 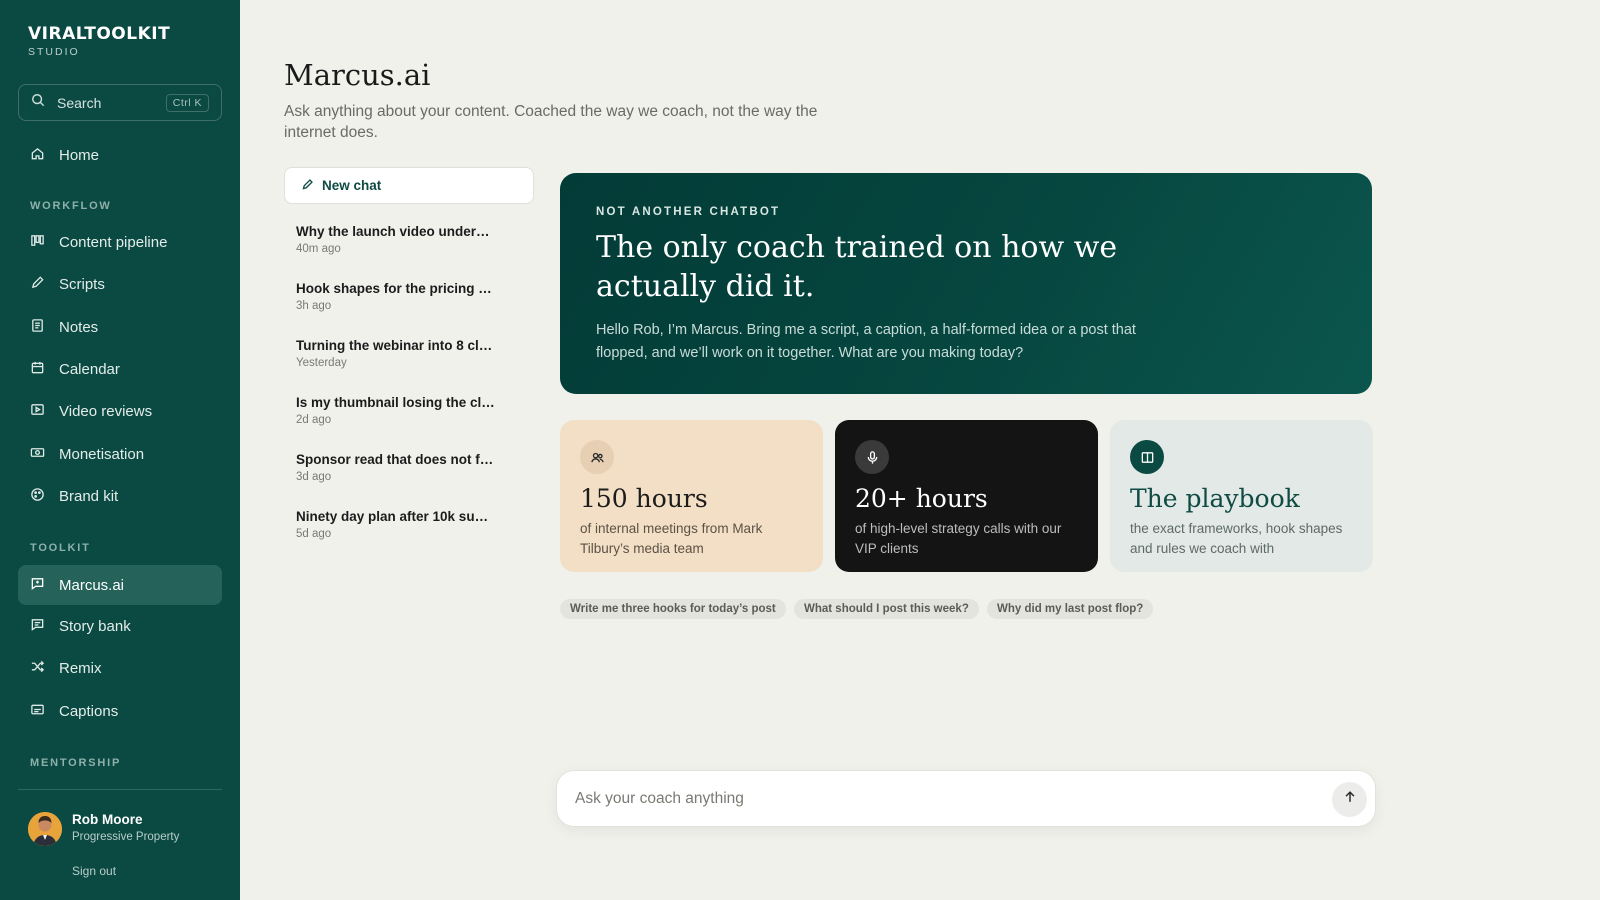 I want to click on sidebar-item-label: Captions, so click(x=89, y=711).